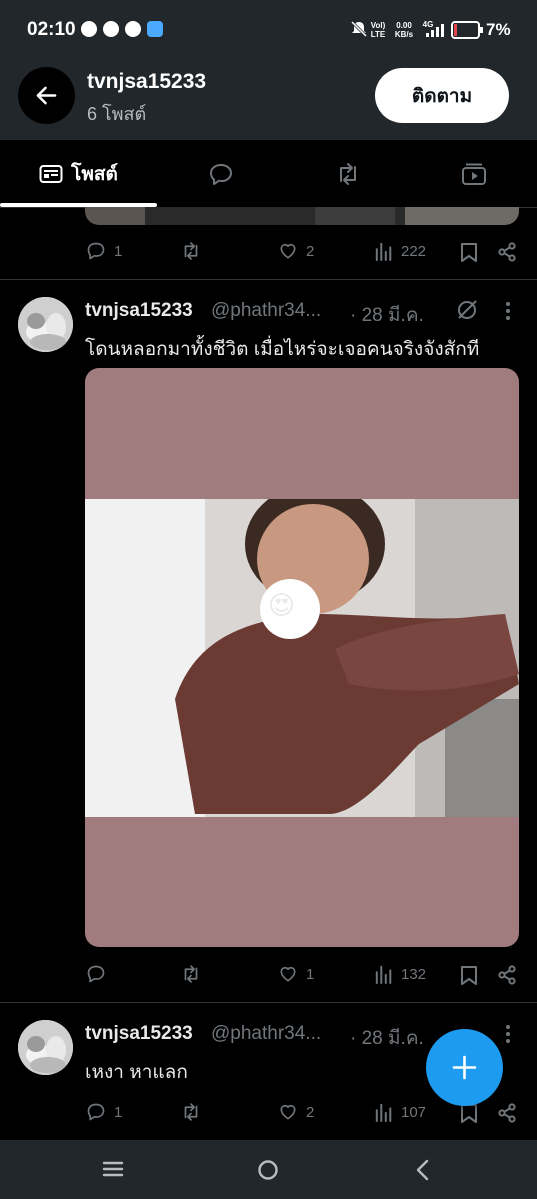  Describe the element at coordinates (404, 25) in the screenshot. I see `speed-value: 0.00` at that location.